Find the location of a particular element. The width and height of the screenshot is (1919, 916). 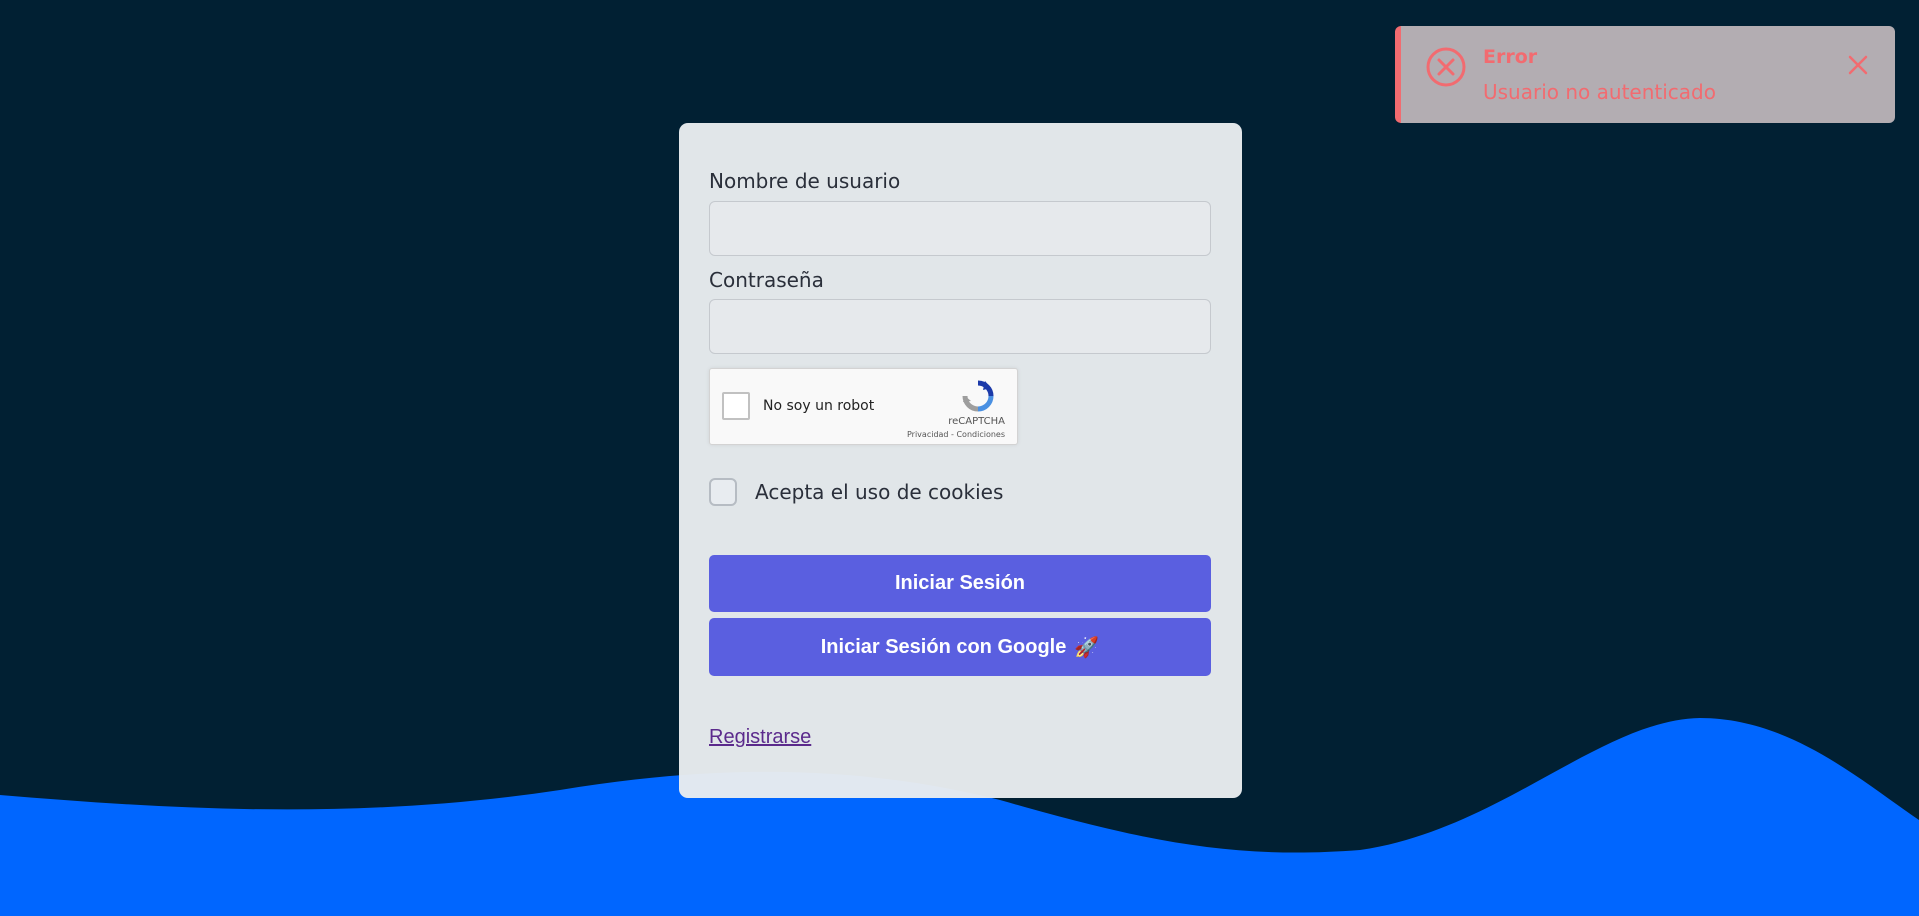

recaptcha-label: No soy un robot is located at coordinates (819, 406).